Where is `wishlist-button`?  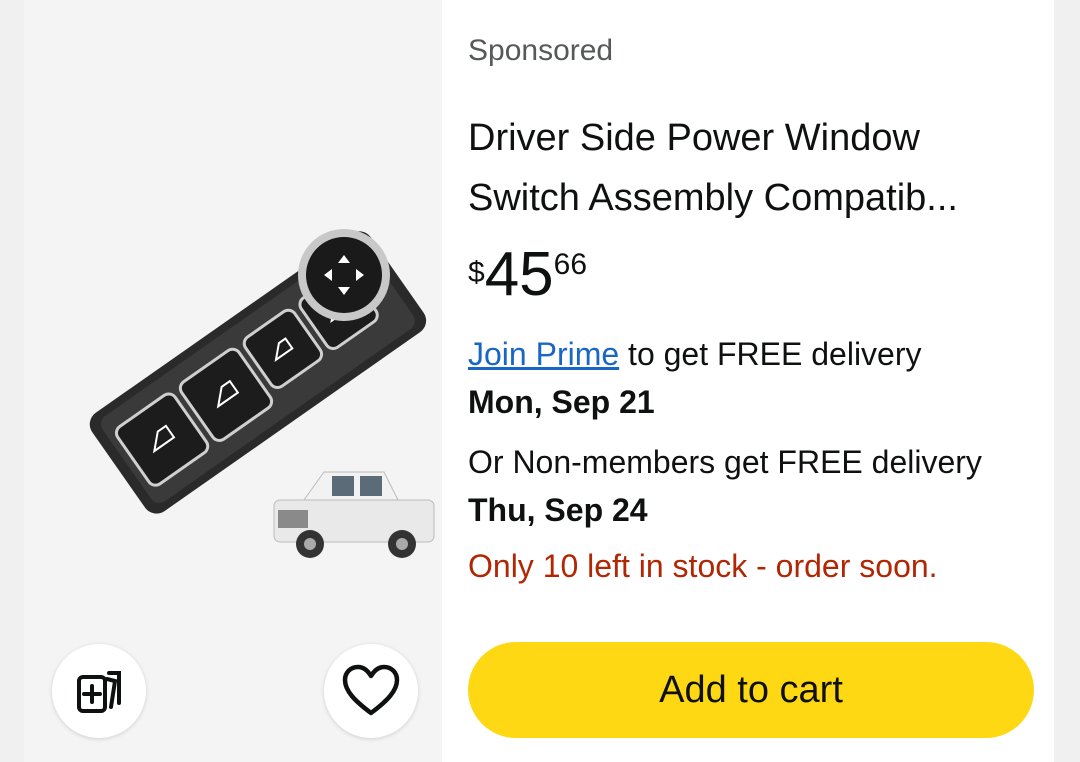 wishlist-button is located at coordinates (371, 691).